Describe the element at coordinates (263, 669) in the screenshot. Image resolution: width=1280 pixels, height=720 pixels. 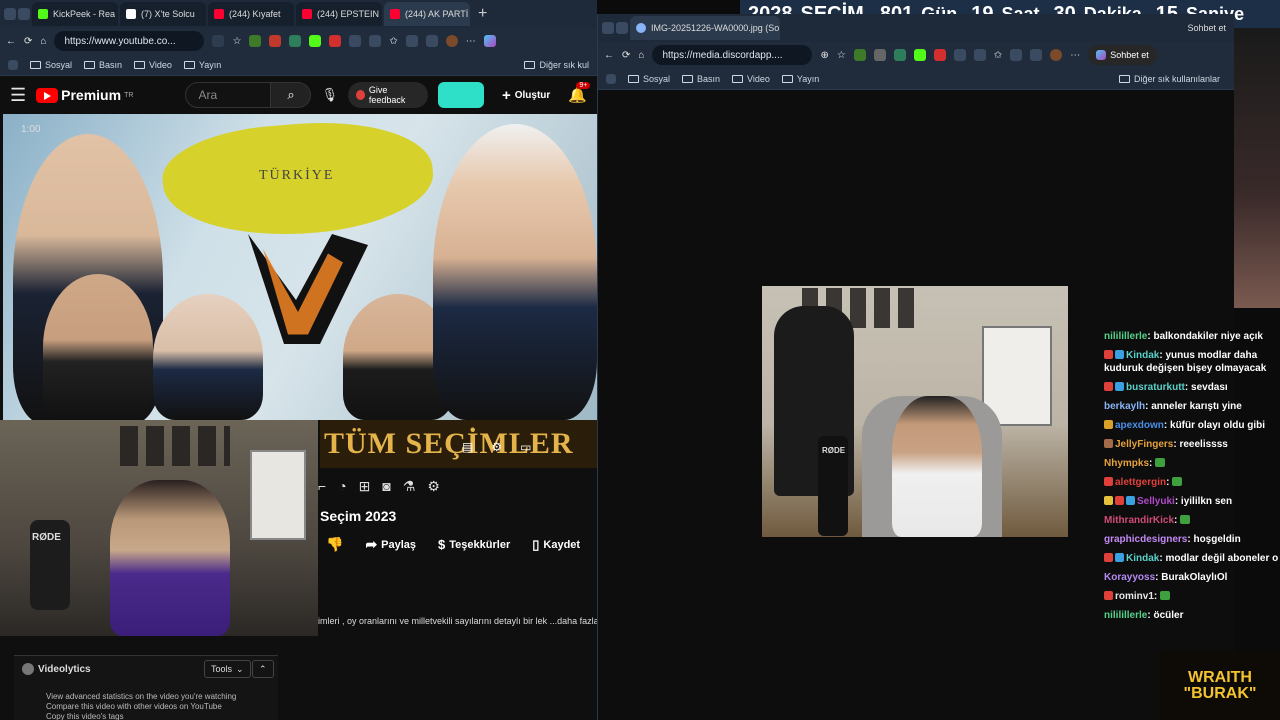
I see `collapse-button: ⌃` at that location.